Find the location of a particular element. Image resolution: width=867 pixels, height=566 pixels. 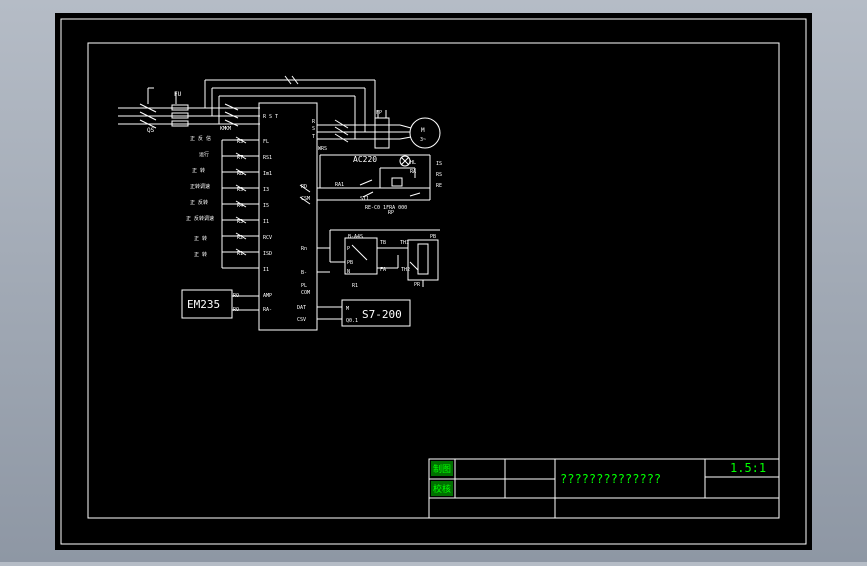

label-em235: EM235 is located at coordinates (203, 304).